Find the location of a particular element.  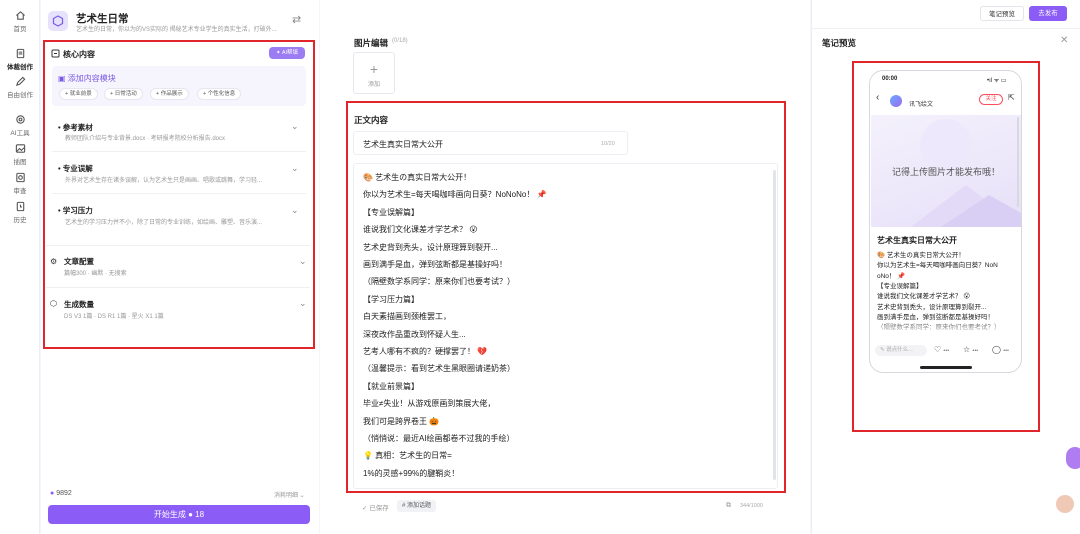

body-line: 画到满手是血，弹到弦断都是基操好吗！ is located at coordinates (435, 264).